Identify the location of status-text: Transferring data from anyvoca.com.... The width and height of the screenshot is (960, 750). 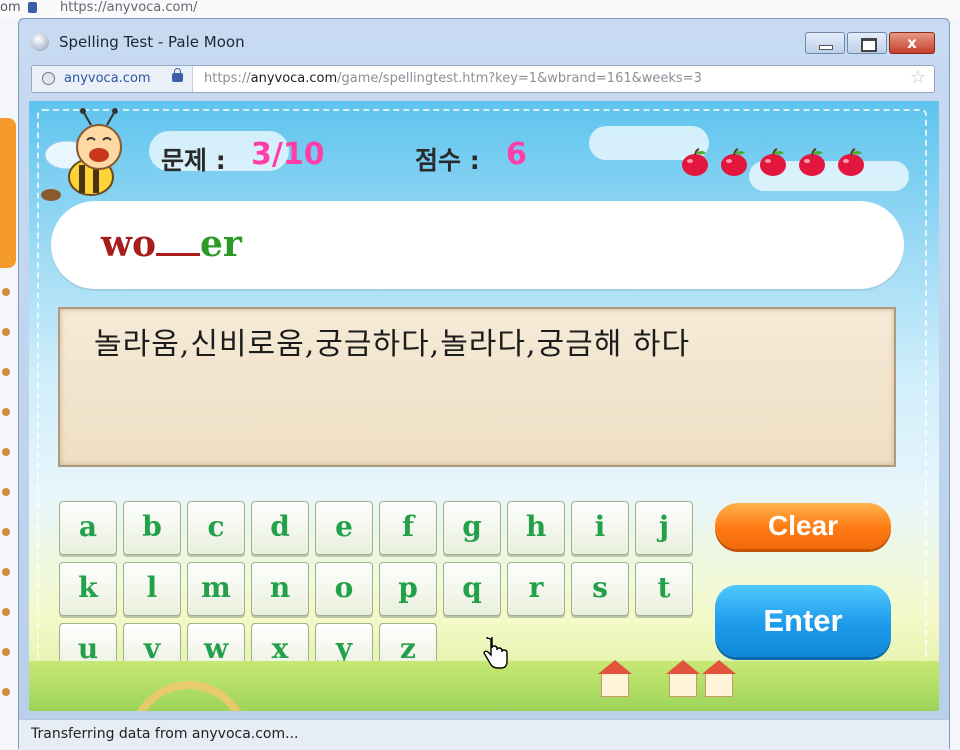
(165, 734).